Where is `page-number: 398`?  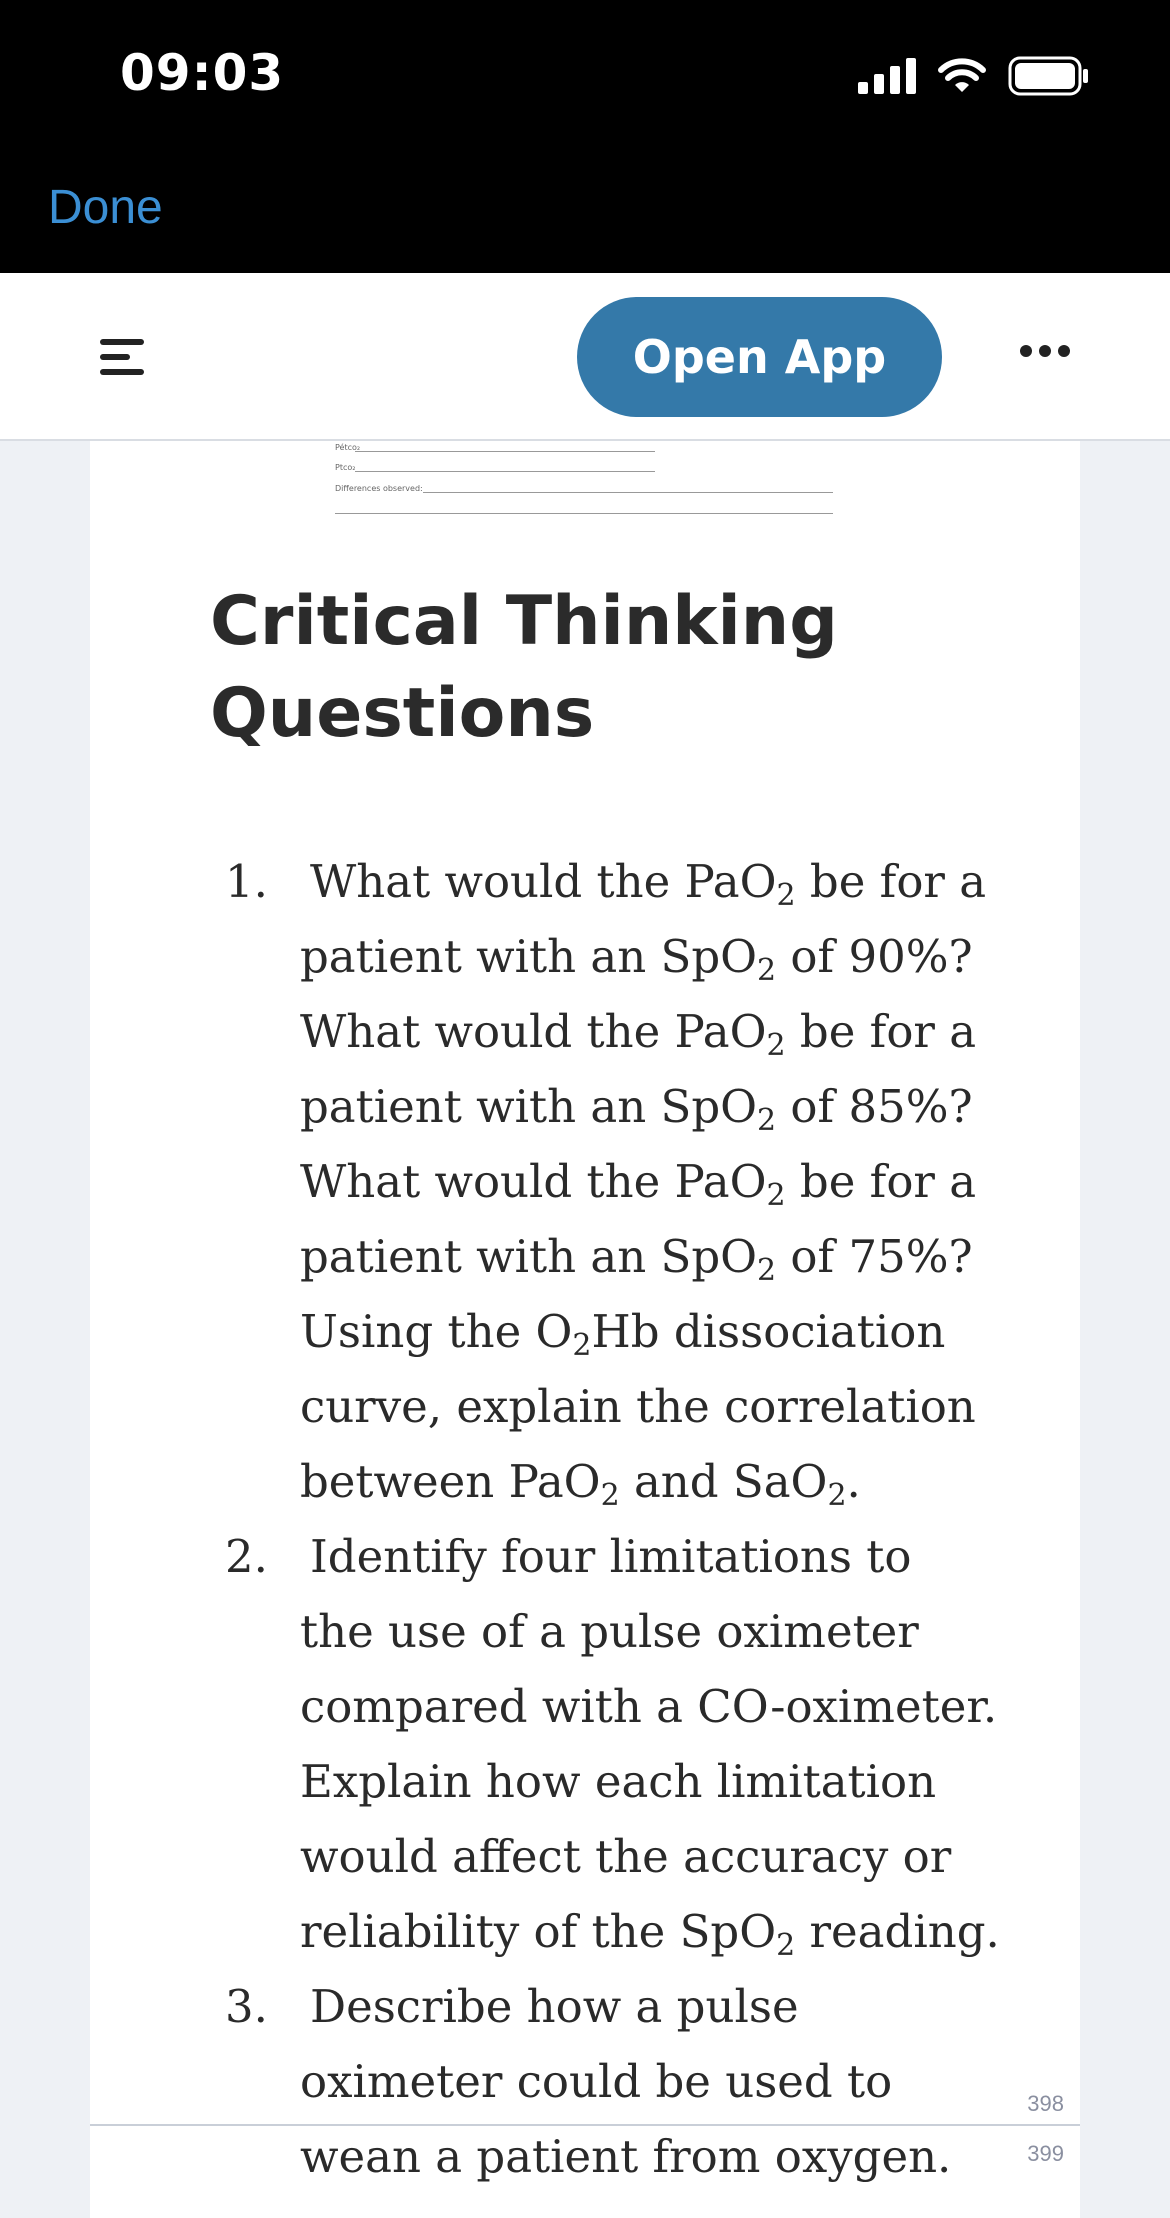
page-number: 398 is located at coordinates (1045, 2103).